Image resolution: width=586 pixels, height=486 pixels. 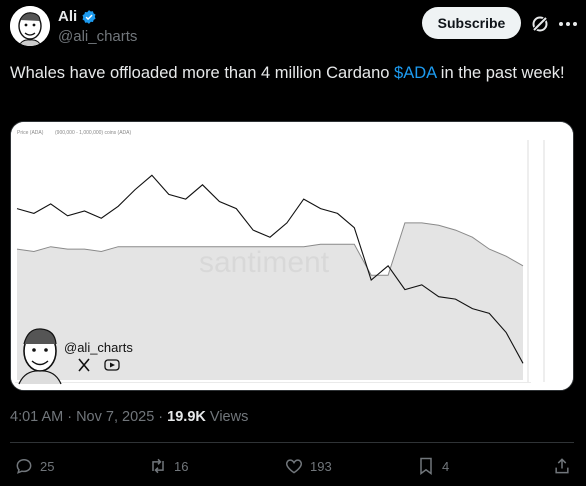 I want to click on repost-icon, so click(x=158, y=466).